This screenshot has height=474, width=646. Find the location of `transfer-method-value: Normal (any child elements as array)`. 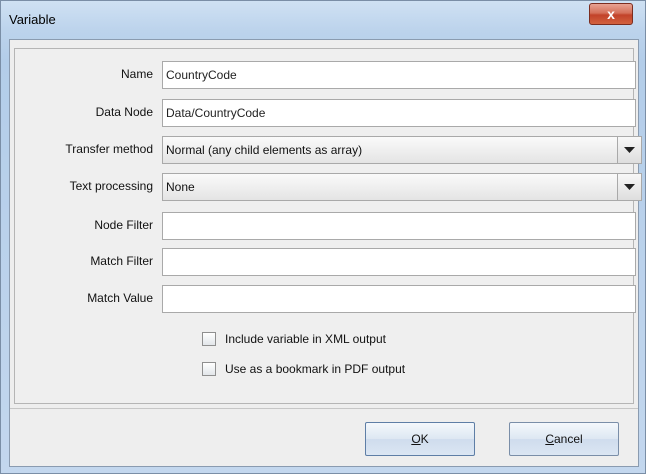

transfer-method-value: Normal (any child elements as array) is located at coordinates (264, 150).